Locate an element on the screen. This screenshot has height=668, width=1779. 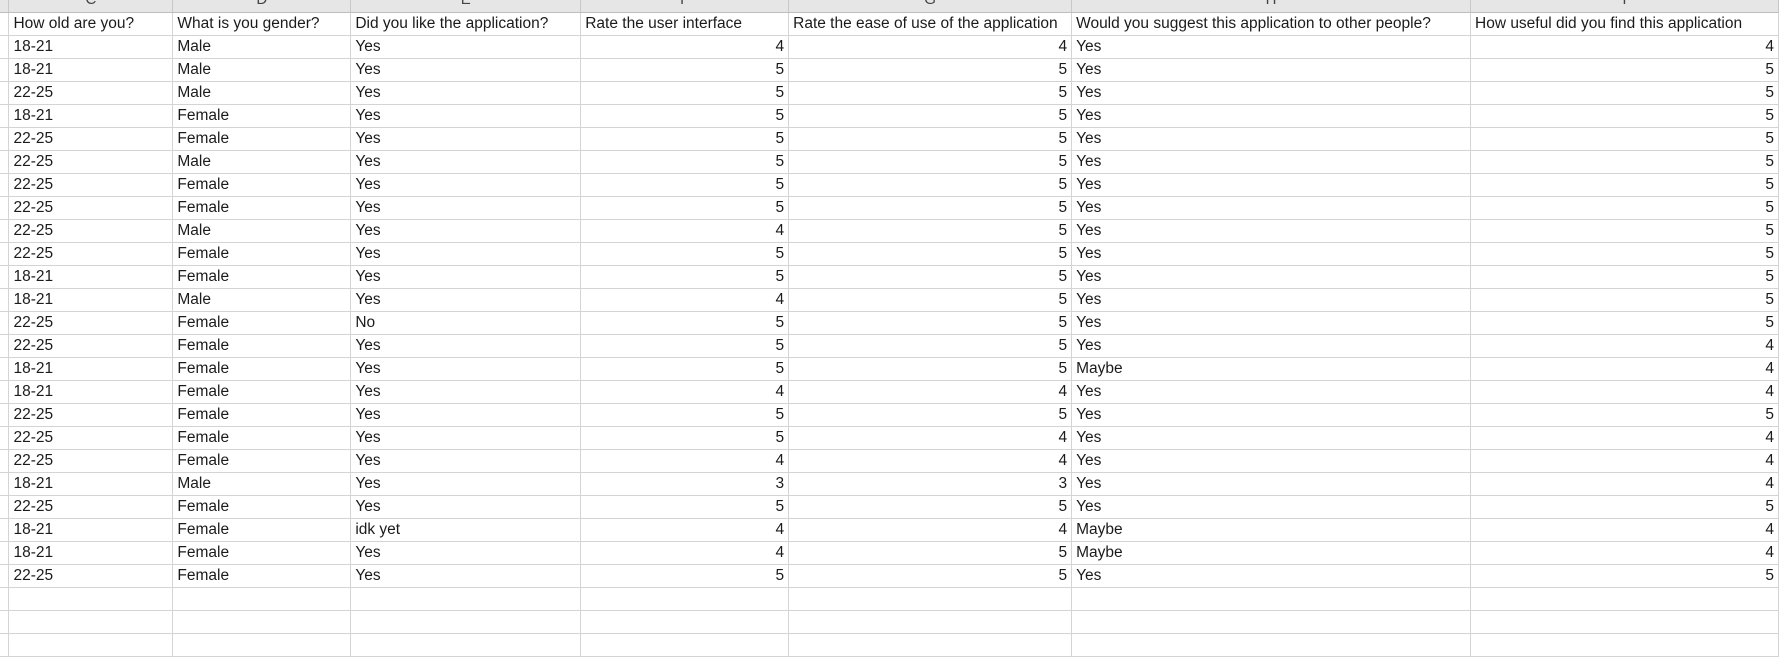
cell-rate-ui: 4 is located at coordinates (685, 300).